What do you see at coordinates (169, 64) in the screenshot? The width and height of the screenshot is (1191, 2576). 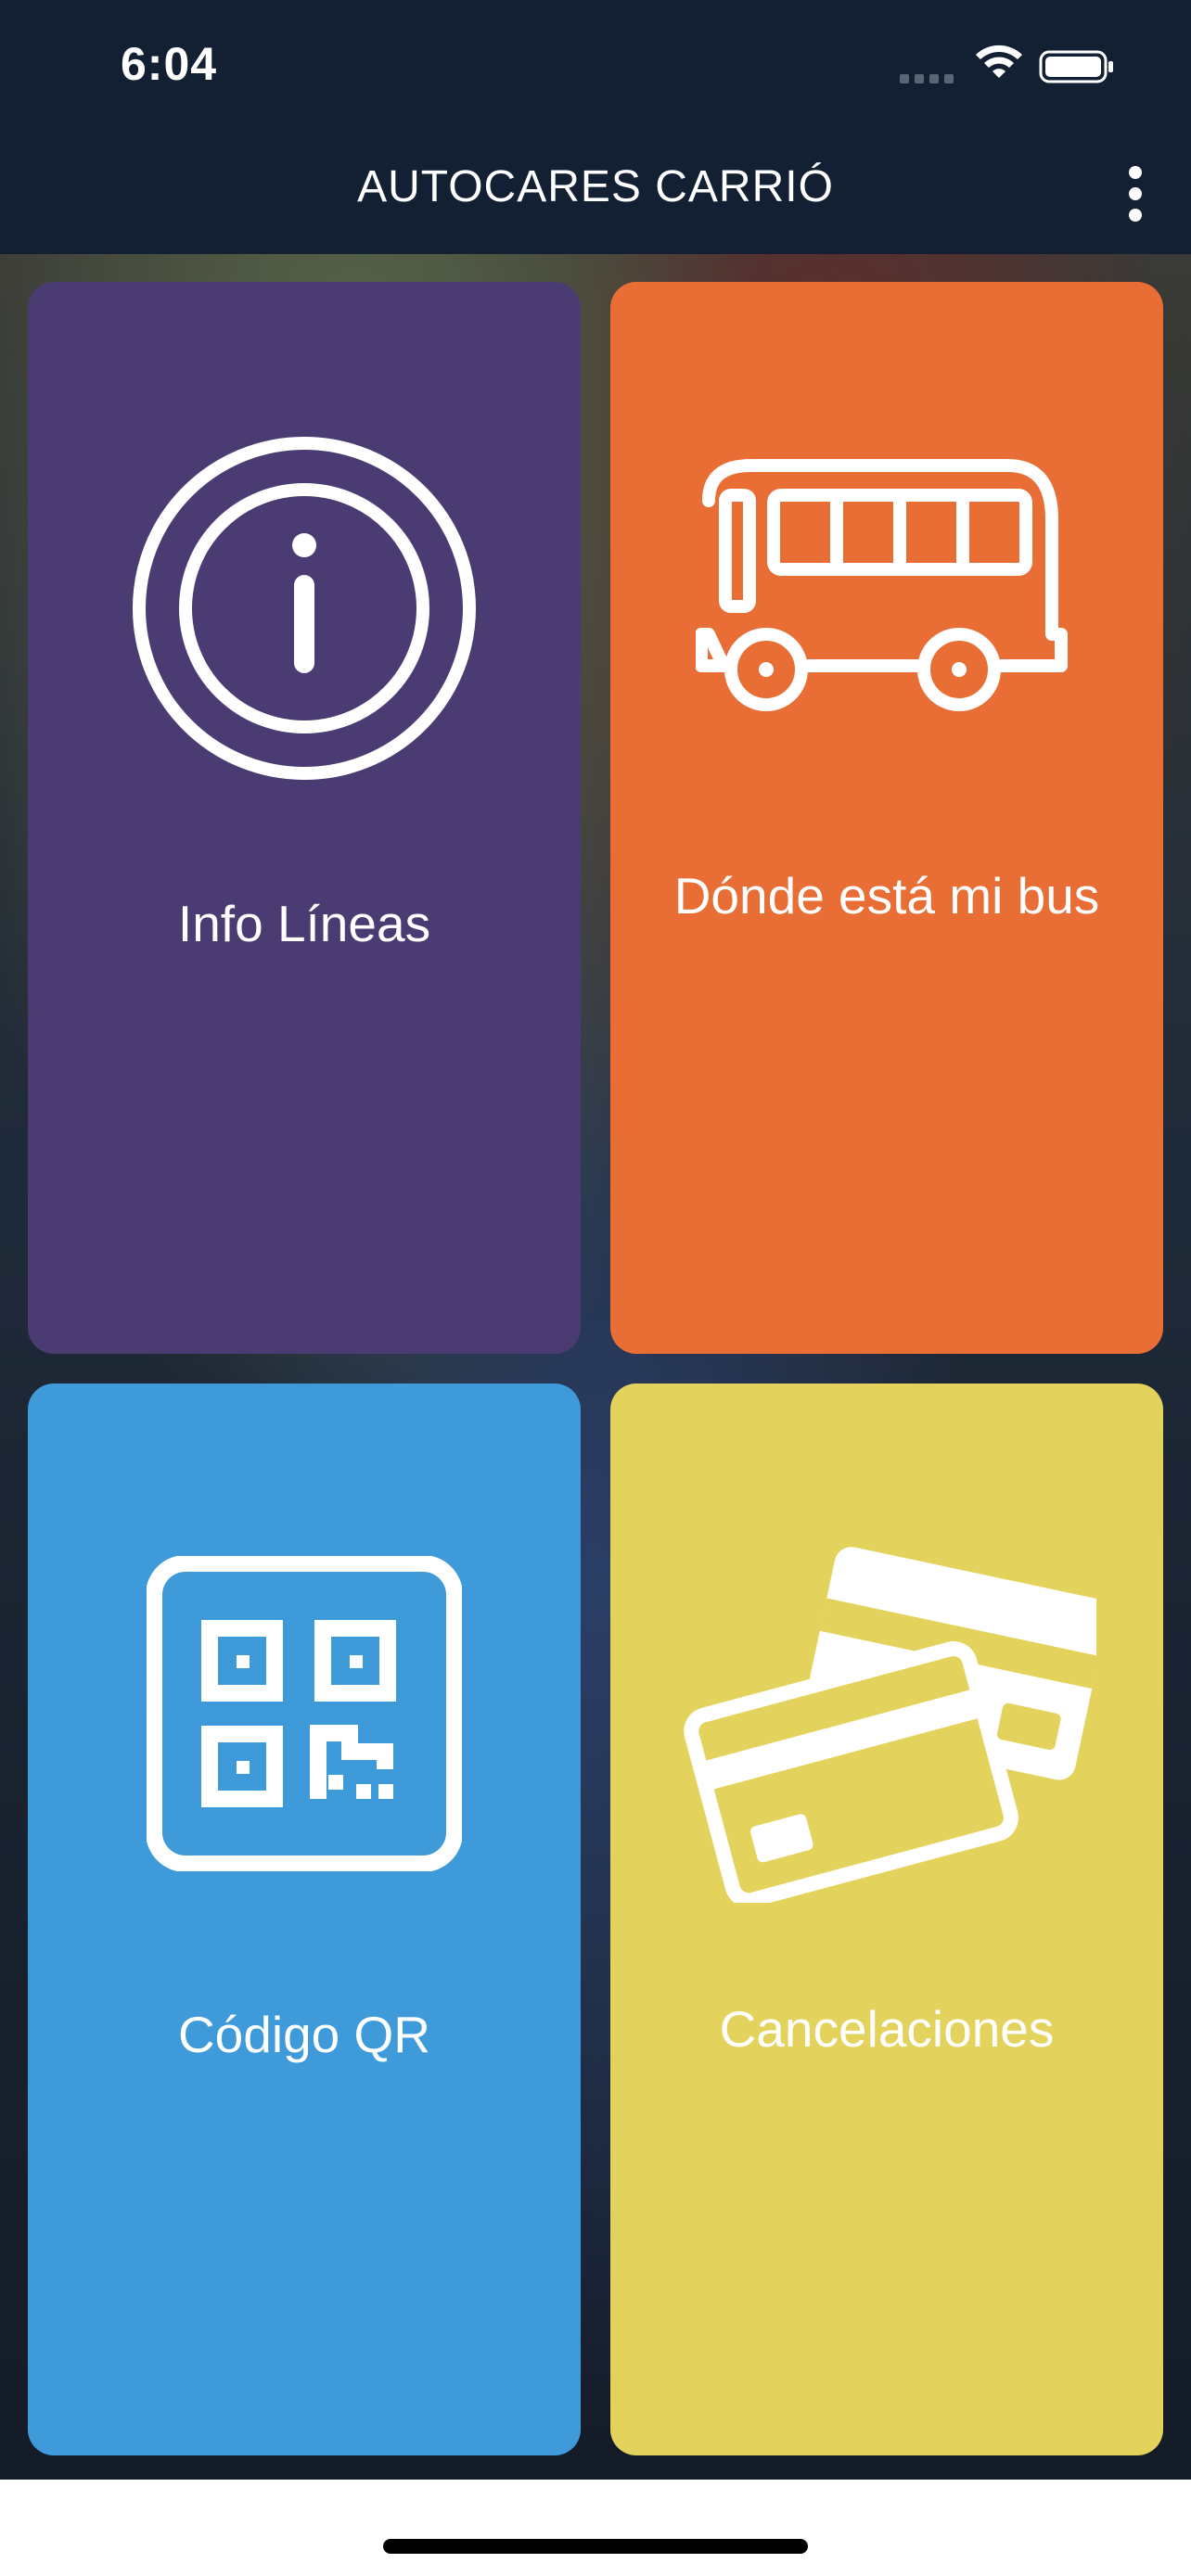 I see `status-time: 6:04` at bounding box center [169, 64].